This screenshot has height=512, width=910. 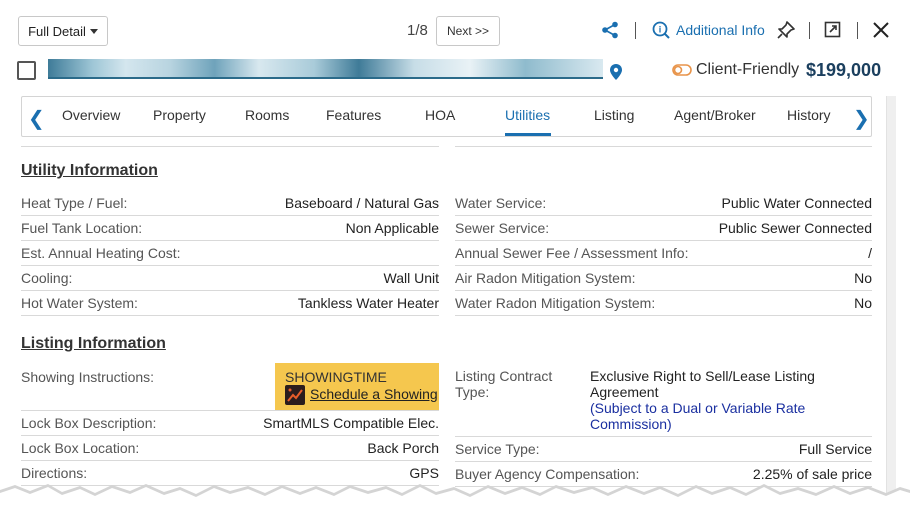 I want to click on pager-indicator: 1/8, so click(x=417, y=30).